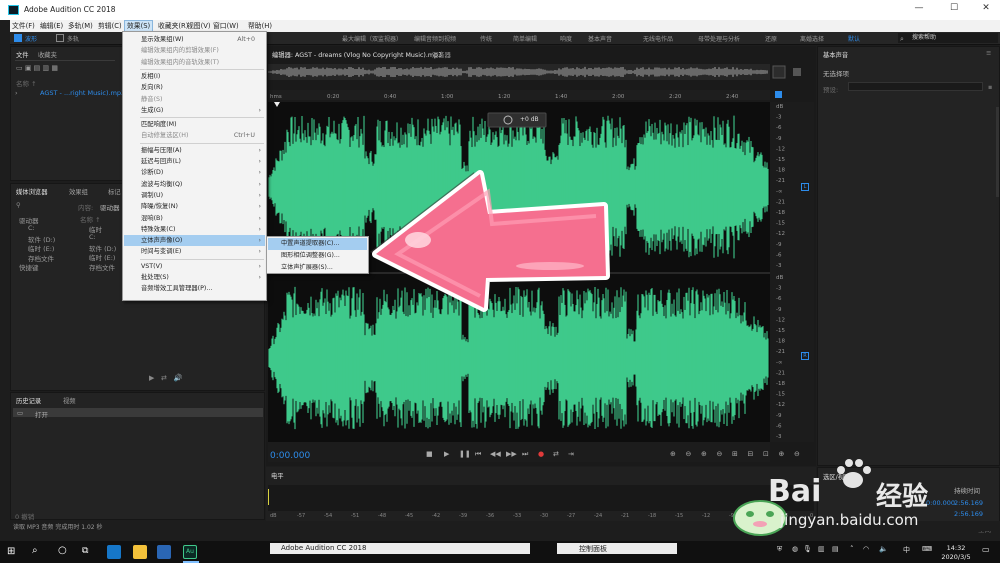  What do you see at coordinates (956, 557) in the screenshot?
I see `clock-date: 2020/3/5` at bounding box center [956, 557].